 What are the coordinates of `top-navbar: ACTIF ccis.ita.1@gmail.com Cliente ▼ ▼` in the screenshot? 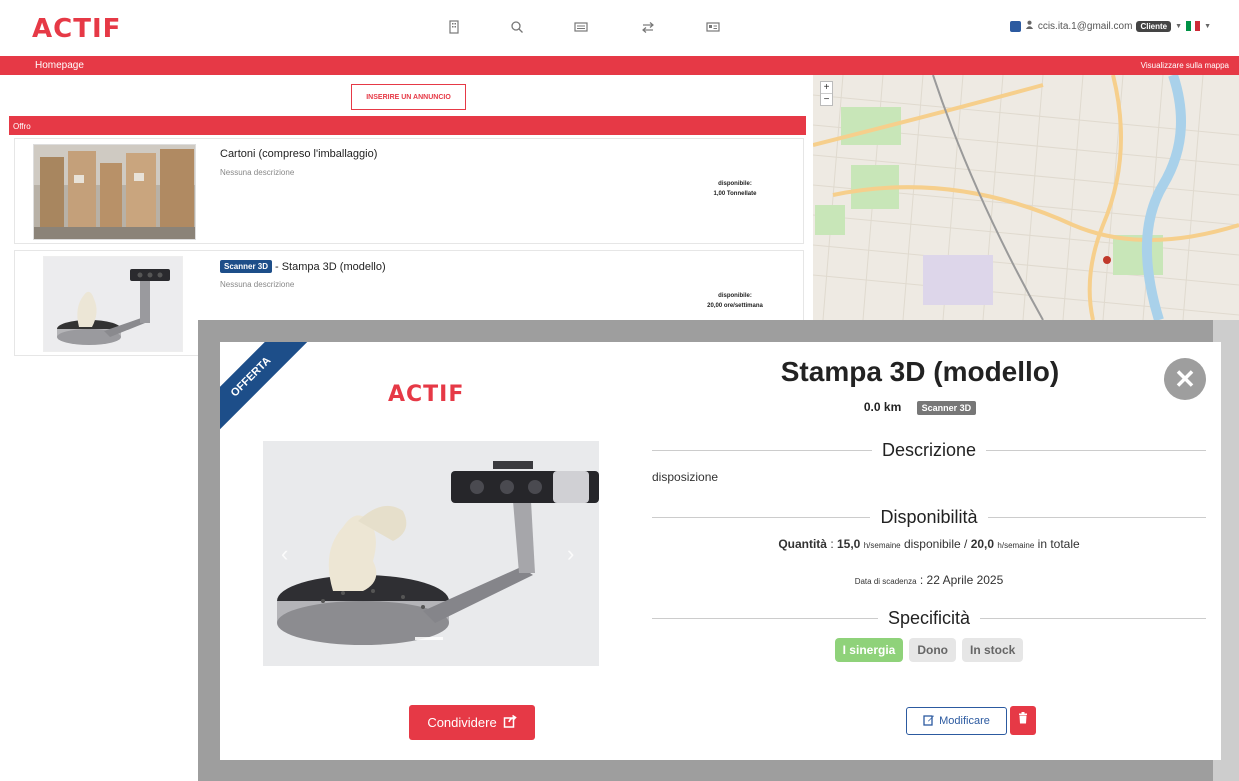 It's located at (619, 27).